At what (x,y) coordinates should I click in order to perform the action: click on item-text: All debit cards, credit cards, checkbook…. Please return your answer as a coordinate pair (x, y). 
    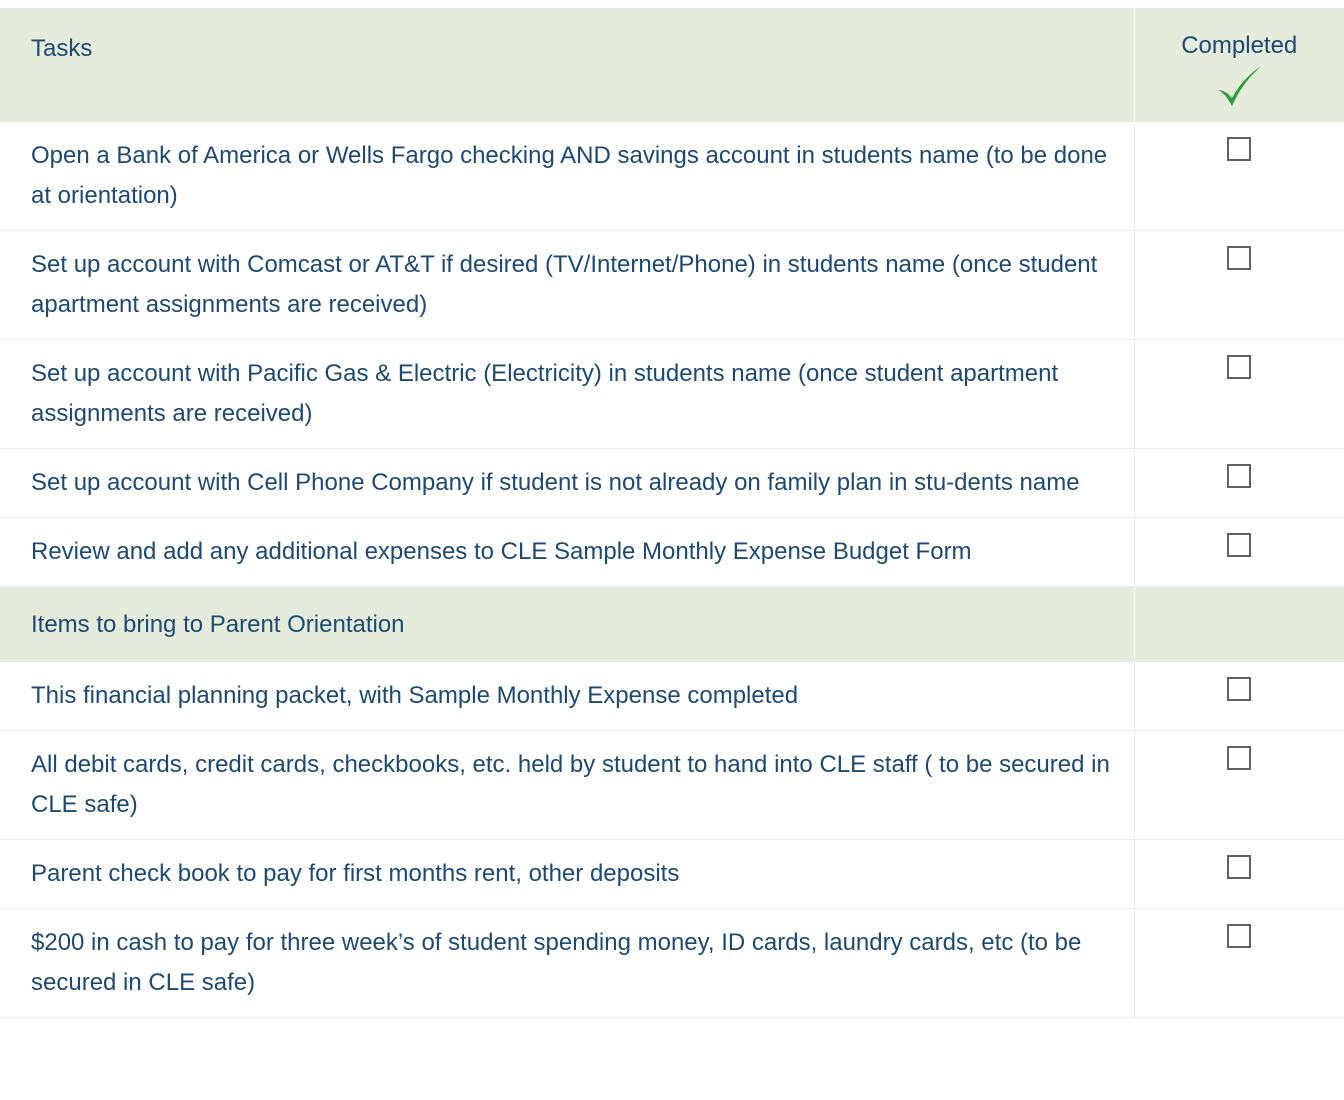
    Looking at the image, I should click on (567, 785).